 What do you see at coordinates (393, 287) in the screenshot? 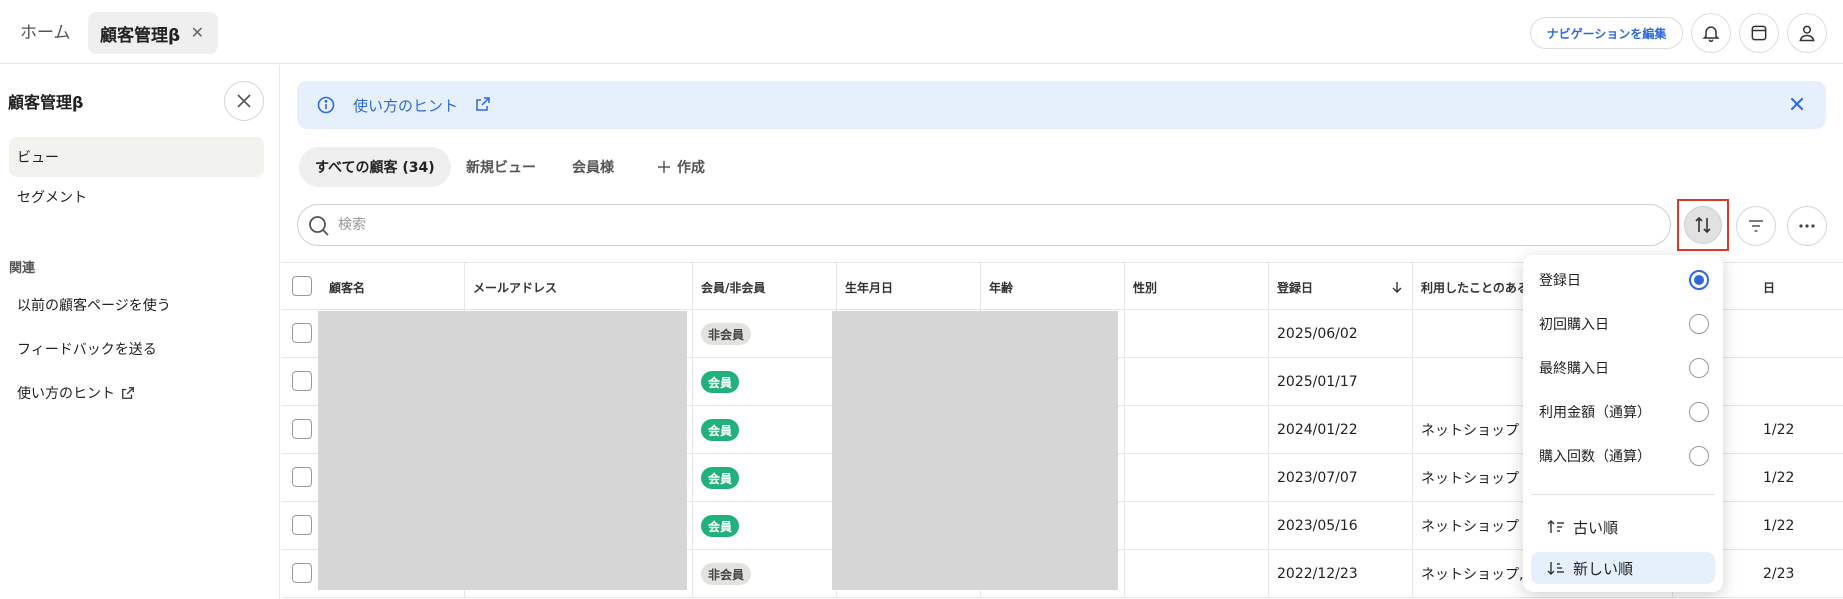
I see `column-header-name: 顧客名` at bounding box center [393, 287].